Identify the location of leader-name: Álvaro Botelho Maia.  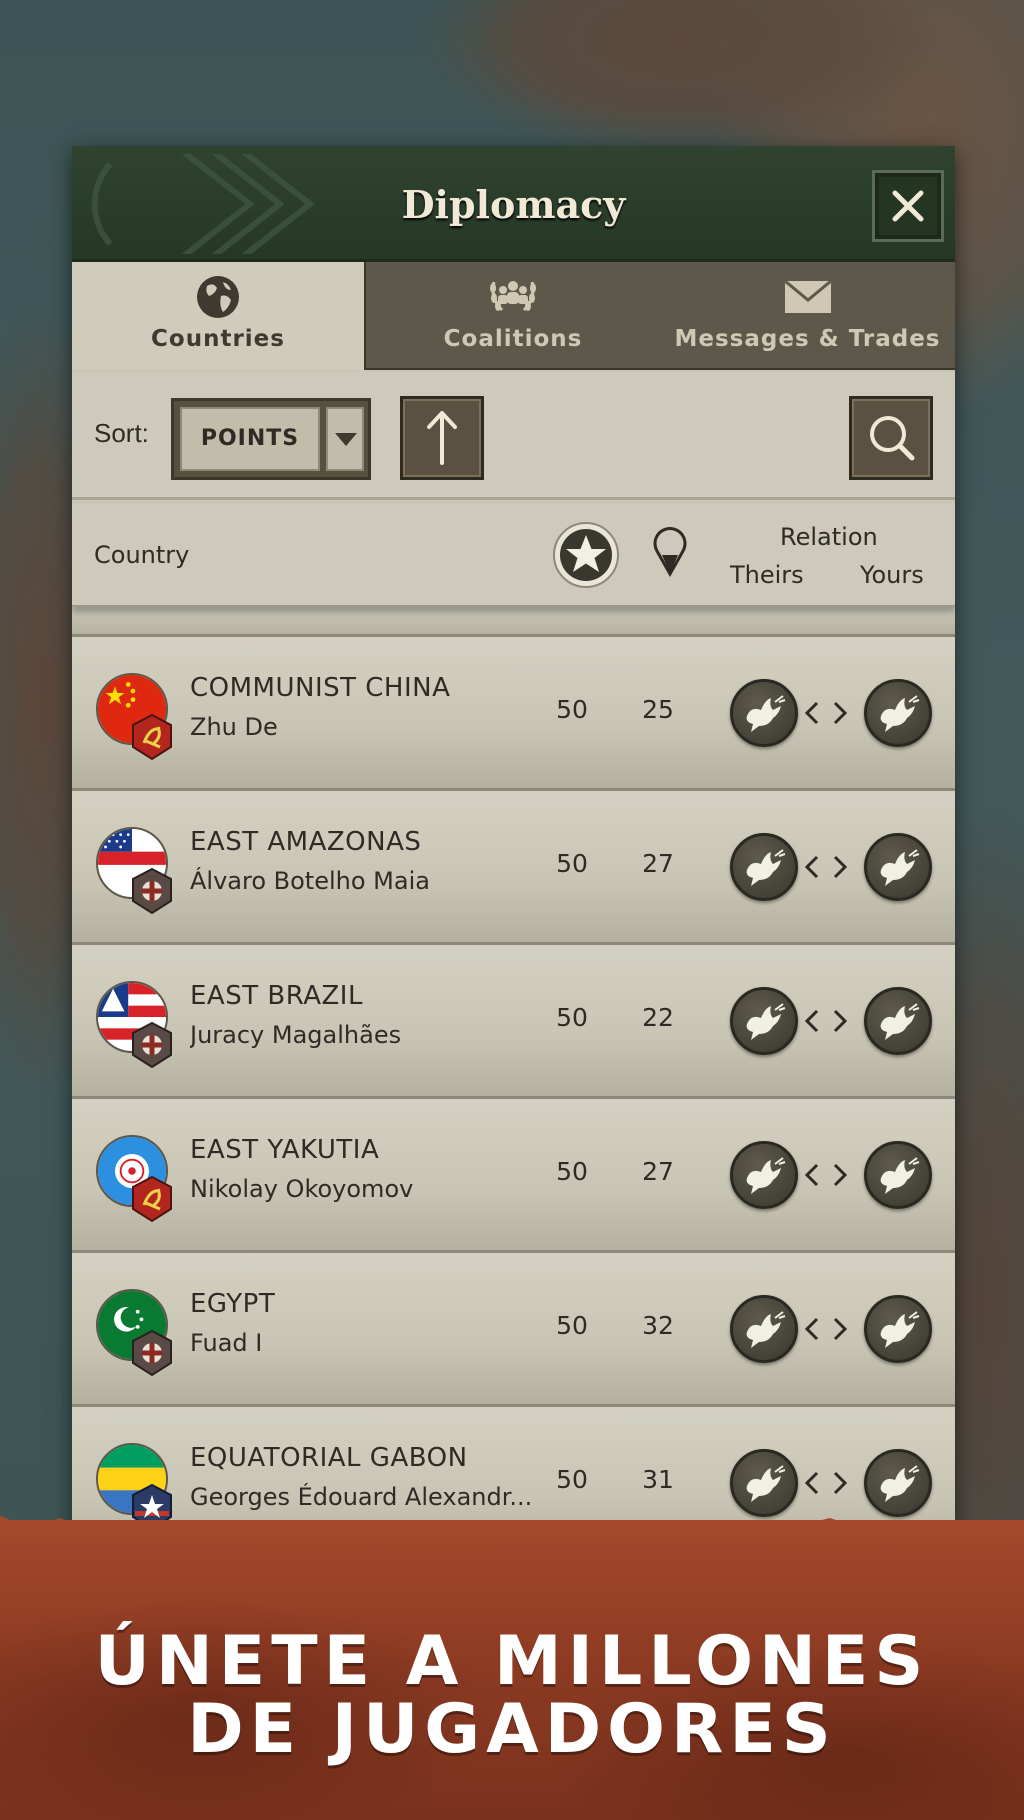
(310, 881).